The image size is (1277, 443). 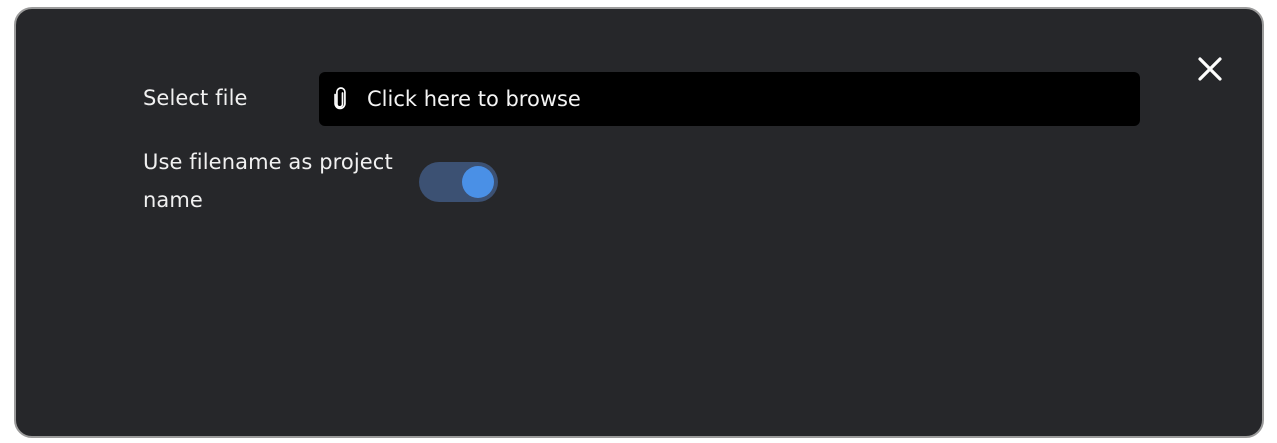 I want to click on close-icon, so click(x=1210, y=69).